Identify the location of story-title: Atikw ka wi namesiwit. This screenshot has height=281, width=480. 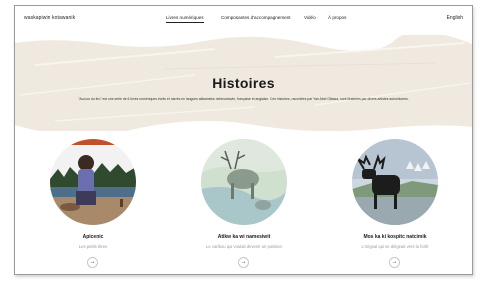
(244, 237).